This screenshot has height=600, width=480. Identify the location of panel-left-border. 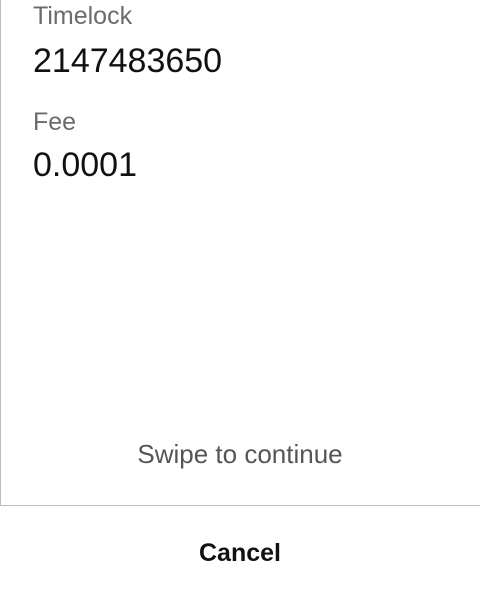
(0, 252).